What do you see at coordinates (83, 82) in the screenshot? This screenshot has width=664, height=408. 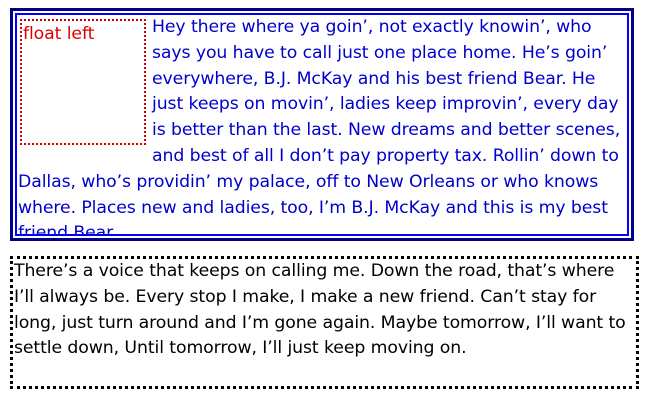 I see `float-left-box: float left` at bounding box center [83, 82].